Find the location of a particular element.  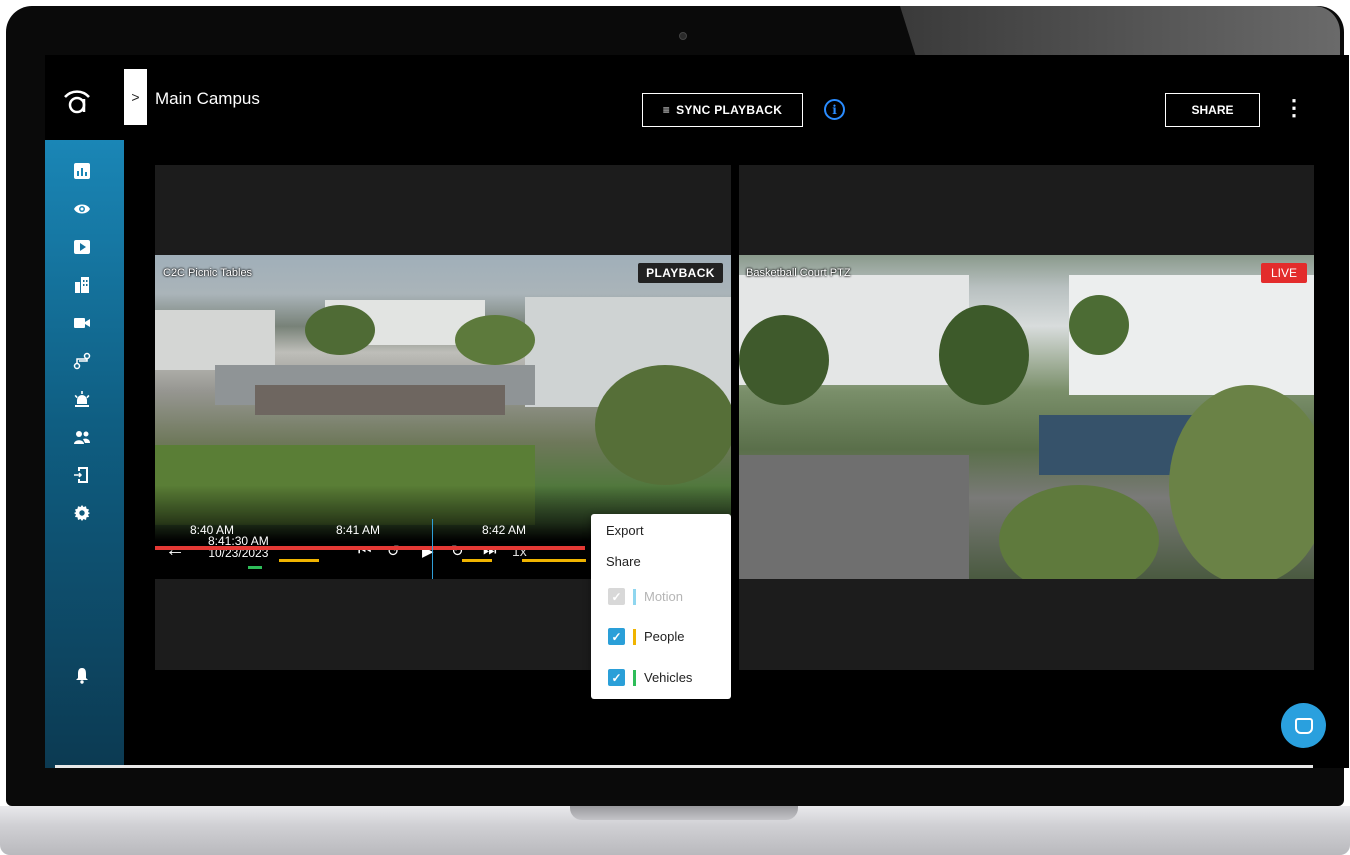

expand-sidebar-button: > is located at coordinates (135, 97).